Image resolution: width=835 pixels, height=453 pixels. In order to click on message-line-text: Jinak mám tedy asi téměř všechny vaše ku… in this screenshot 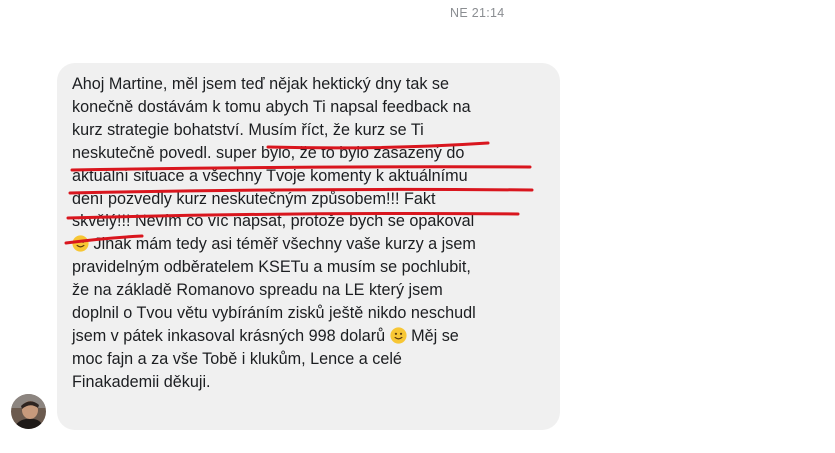, I will do `click(282, 244)`.